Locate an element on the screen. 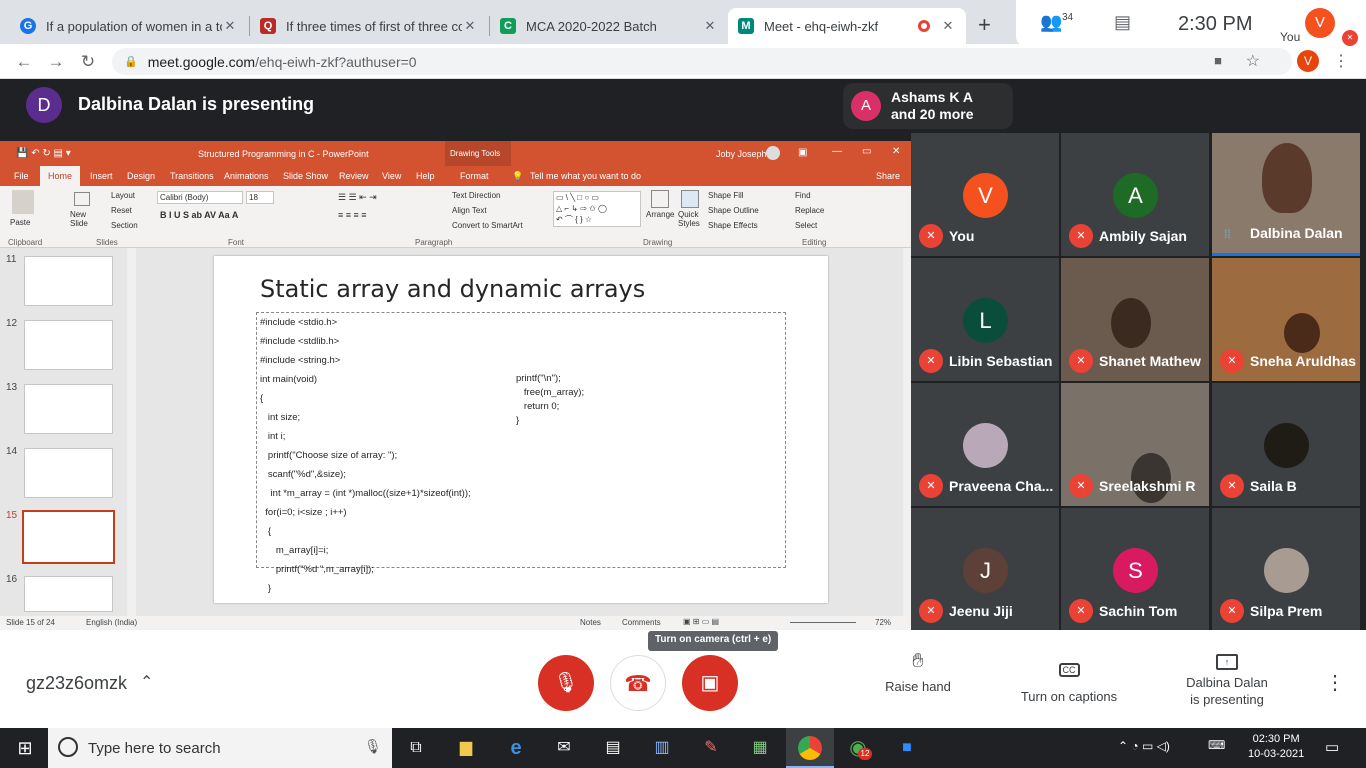  profile-avatar: V is located at coordinates (1308, 61).